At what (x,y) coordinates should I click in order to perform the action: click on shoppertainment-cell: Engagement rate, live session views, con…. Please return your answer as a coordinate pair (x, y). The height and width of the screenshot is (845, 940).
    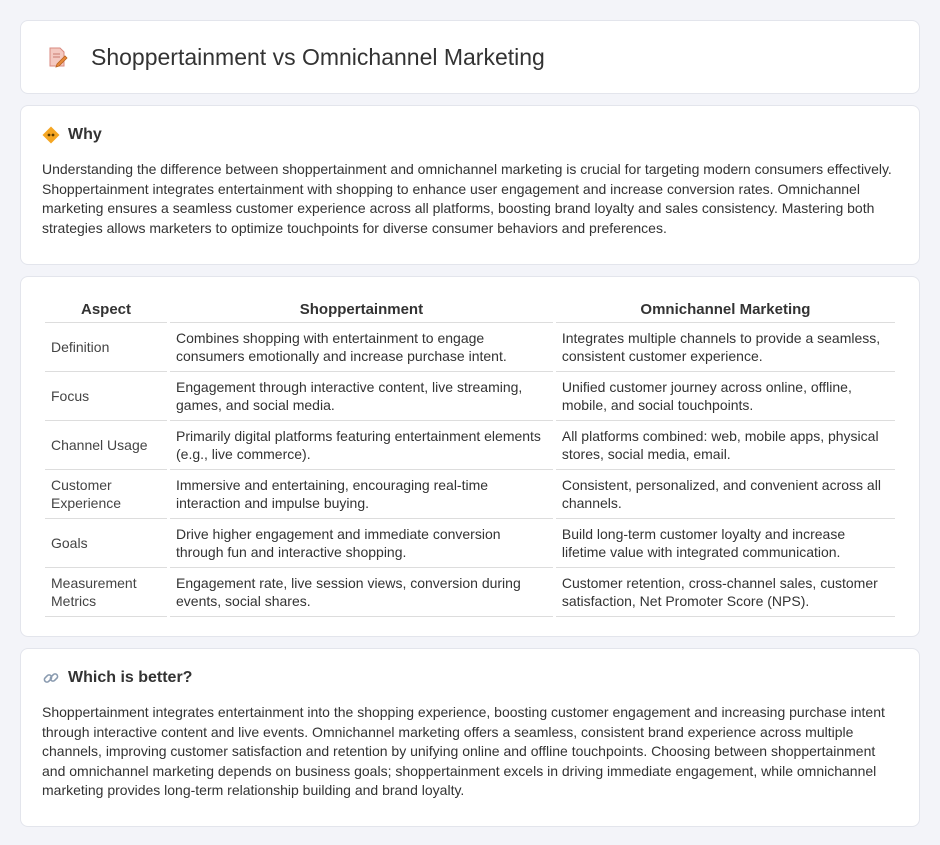
    Looking at the image, I should click on (361, 592).